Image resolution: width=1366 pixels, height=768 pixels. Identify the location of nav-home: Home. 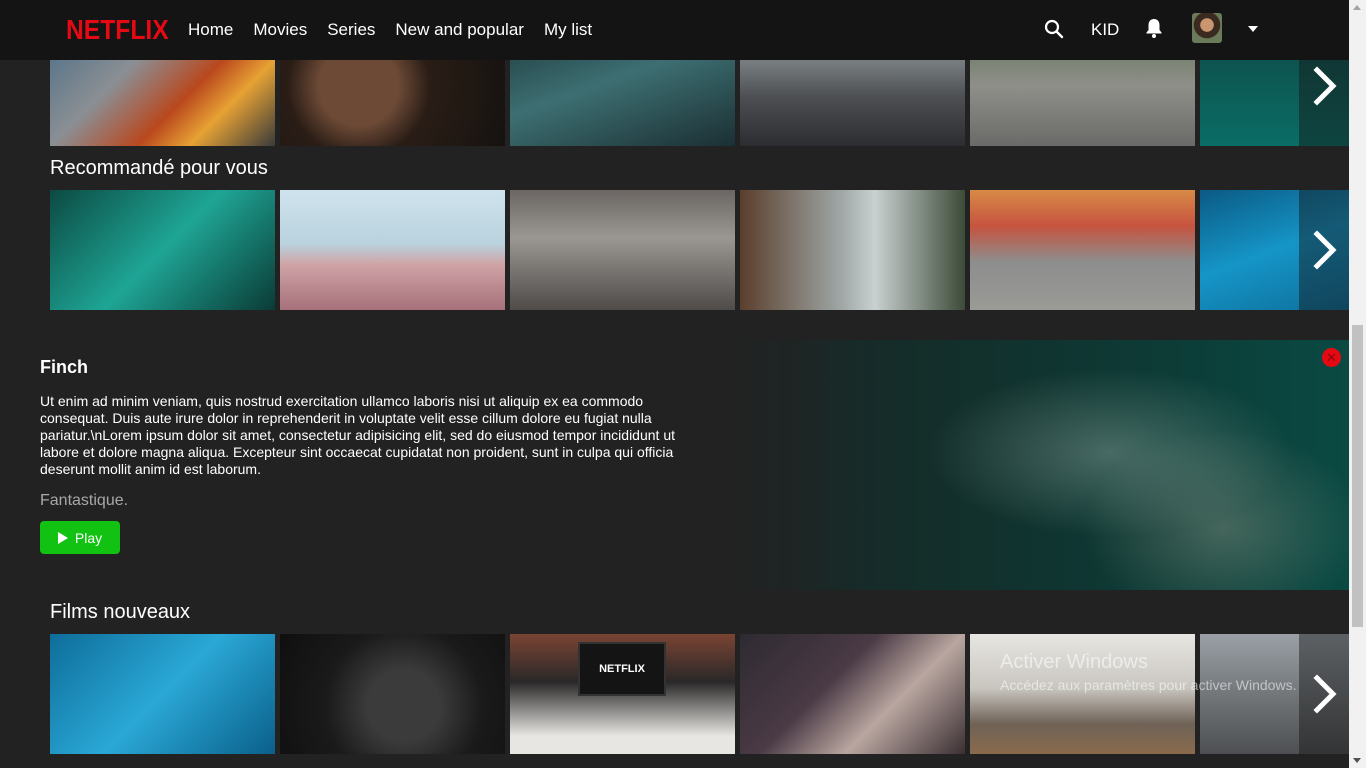
(210, 30).